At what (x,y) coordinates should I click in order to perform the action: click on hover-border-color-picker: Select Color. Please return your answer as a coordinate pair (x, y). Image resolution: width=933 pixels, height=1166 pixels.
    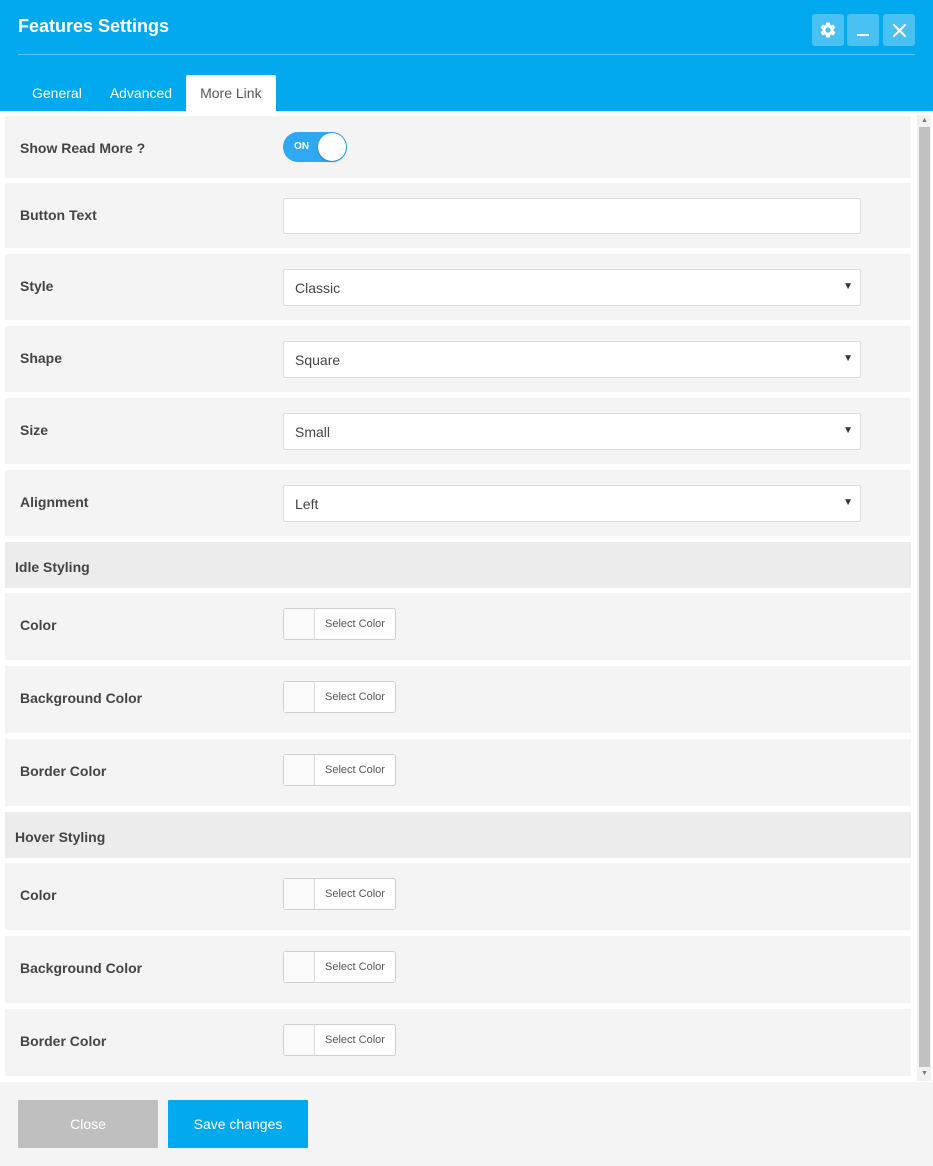
    Looking at the image, I should click on (339, 1040).